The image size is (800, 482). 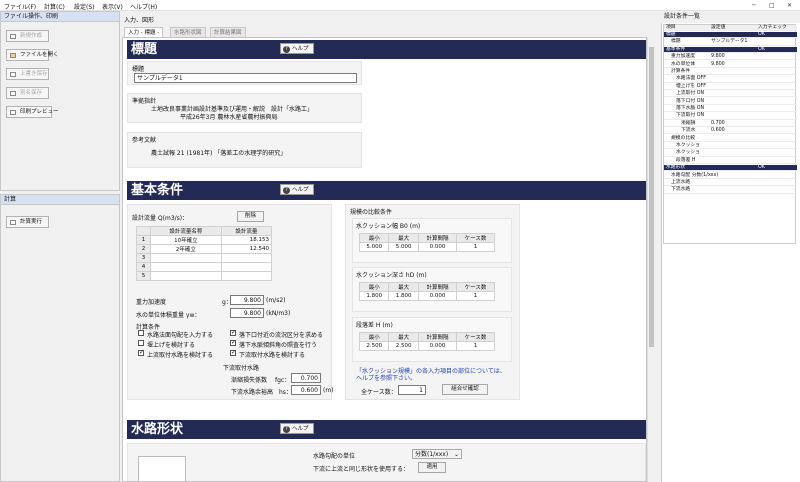 I want to click on tree-item: 堰上げを OFF, so click(x=730, y=87).